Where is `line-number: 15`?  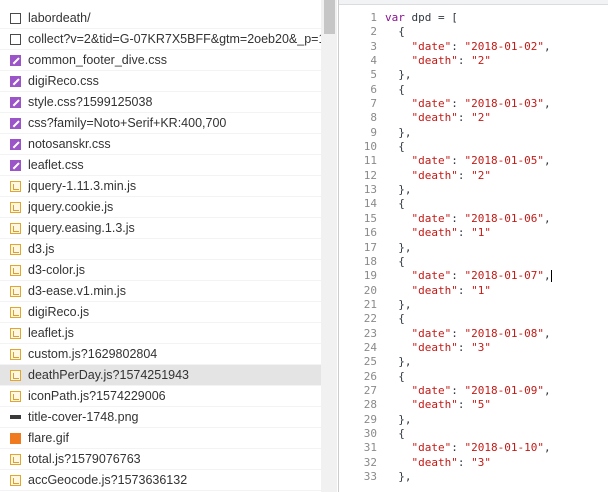 line-number: 15 is located at coordinates (370, 218).